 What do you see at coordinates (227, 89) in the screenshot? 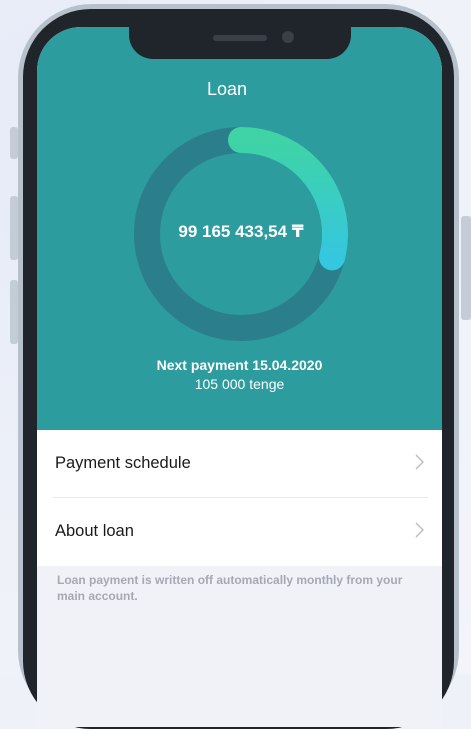
I see `page-title: Loan` at bounding box center [227, 89].